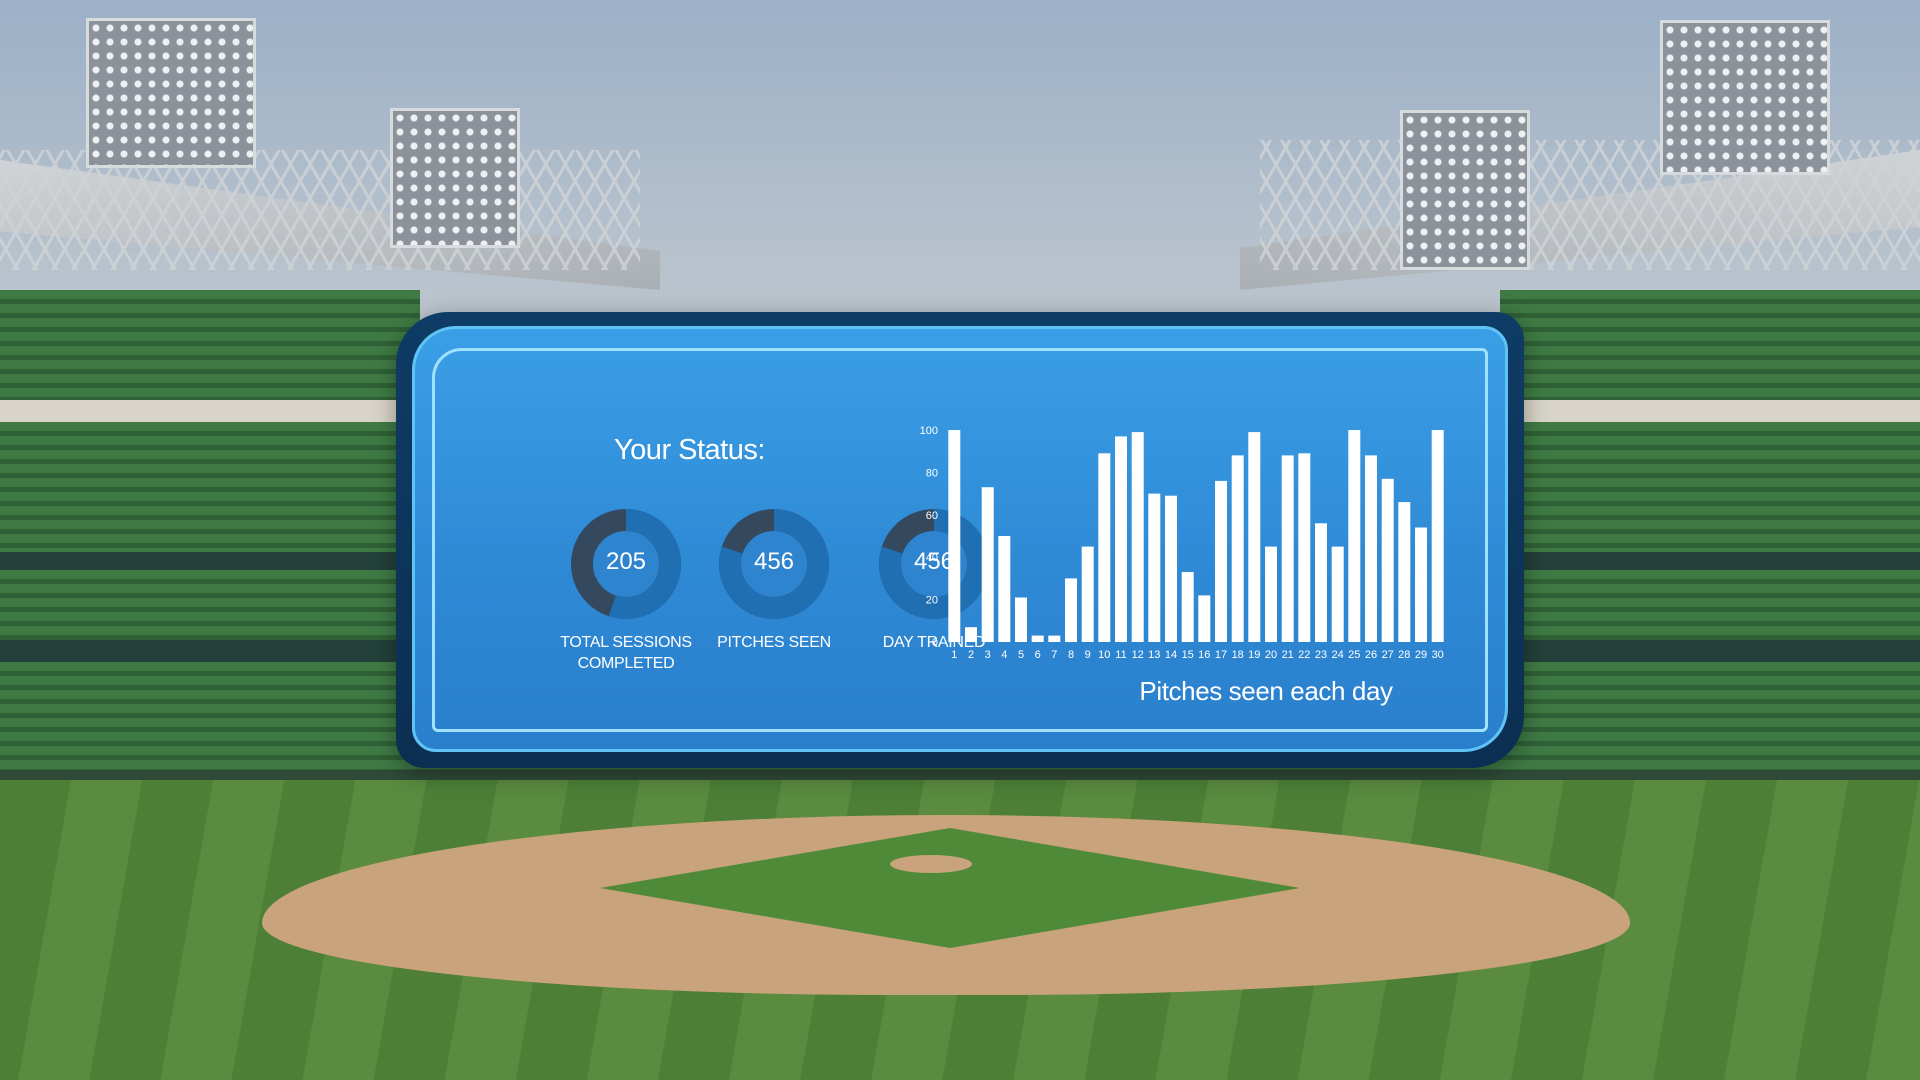 This screenshot has height=1080, width=1920. Describe the element at coordinates (988, 655) in the screenshot. I see `x-tick-label: 3` at that location.